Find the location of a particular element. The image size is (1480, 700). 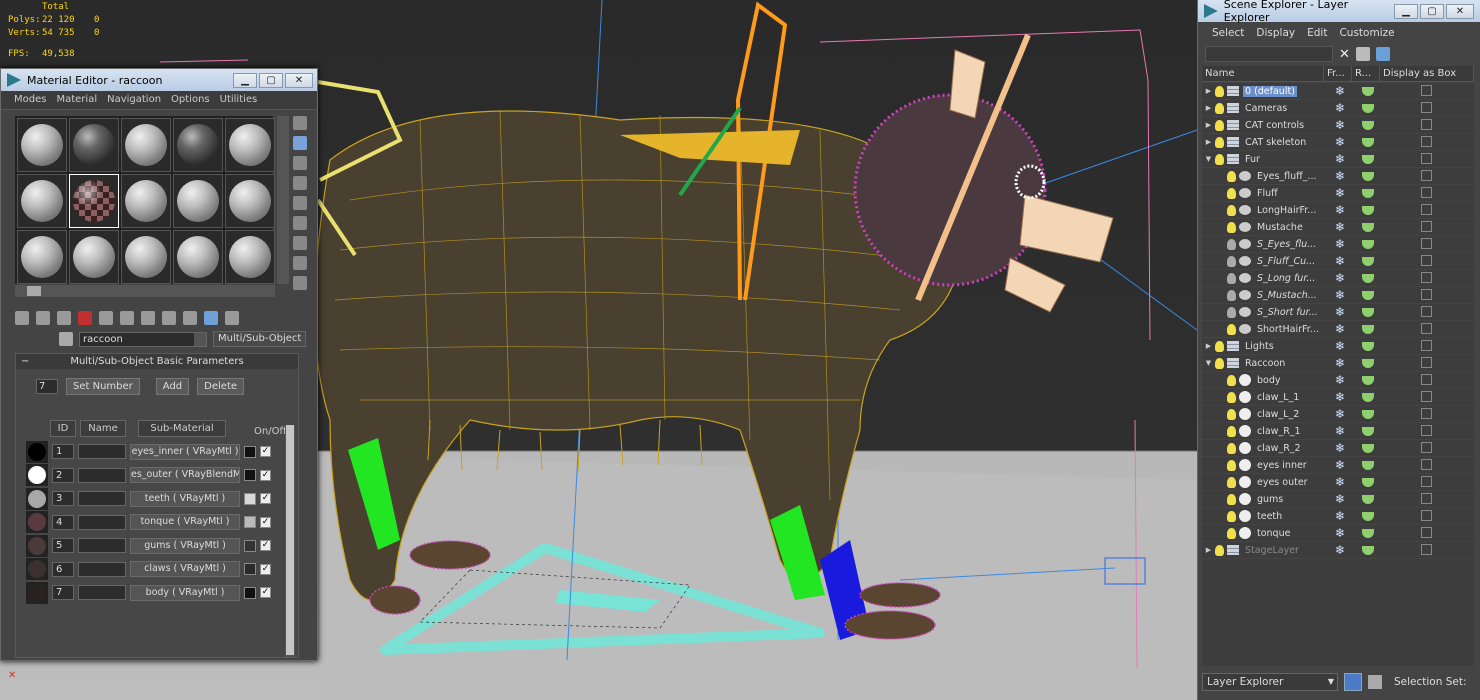

background-icon is located at coordinates (300, 163).